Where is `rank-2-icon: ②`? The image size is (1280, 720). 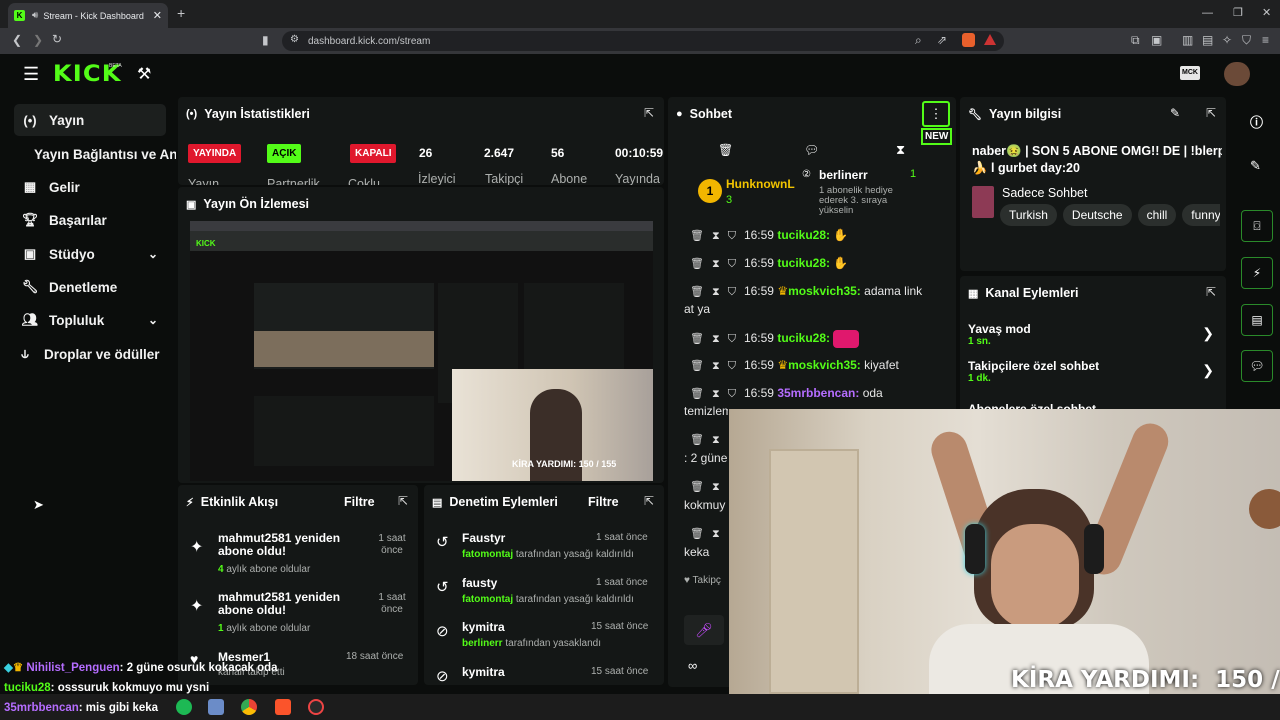 rank-2-icon: ② is located at coordinates (806, 174).